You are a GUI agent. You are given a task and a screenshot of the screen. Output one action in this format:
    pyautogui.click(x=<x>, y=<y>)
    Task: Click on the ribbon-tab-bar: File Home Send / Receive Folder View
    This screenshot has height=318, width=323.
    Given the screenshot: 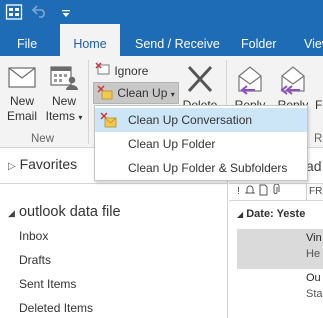 What is the action you would take?
    pyautogui.click(x=161, y=41)
    